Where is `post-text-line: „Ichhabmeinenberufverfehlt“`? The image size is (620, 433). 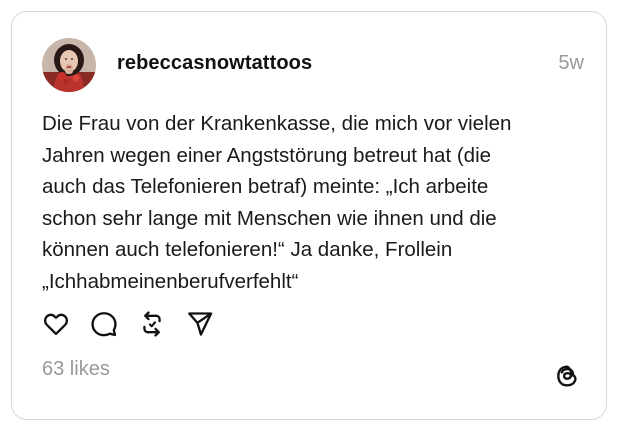
post-text-line: „Ichhabmeinenberufverfehlt“ is located at coordinates (170, 281).